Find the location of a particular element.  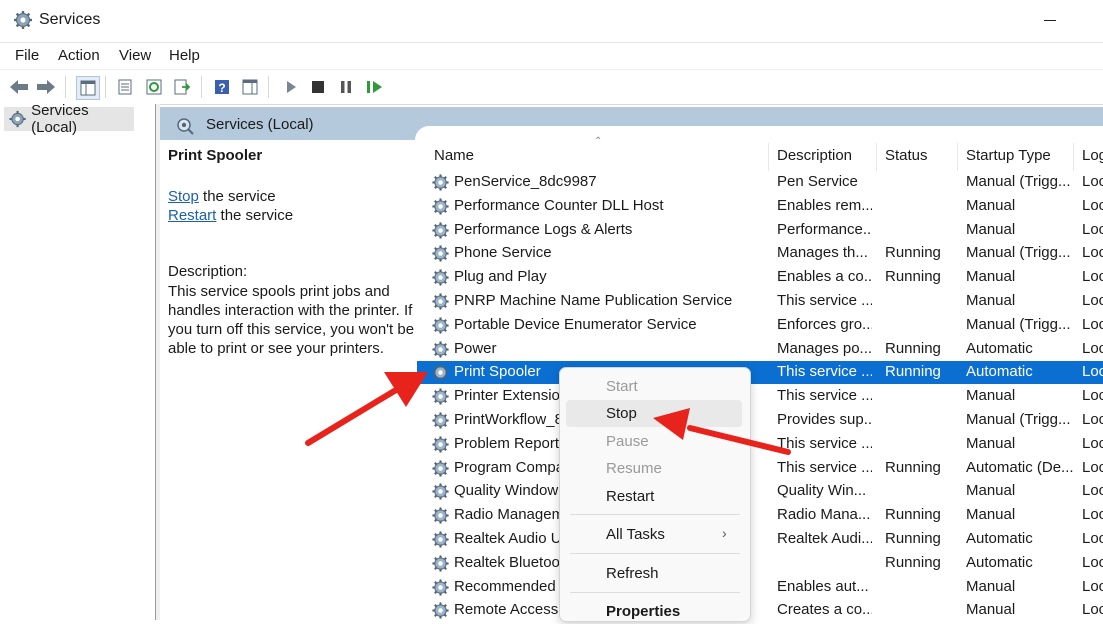

table-row: Power Manages po... Running Automatic Loc is located at coordinates (760, 349).